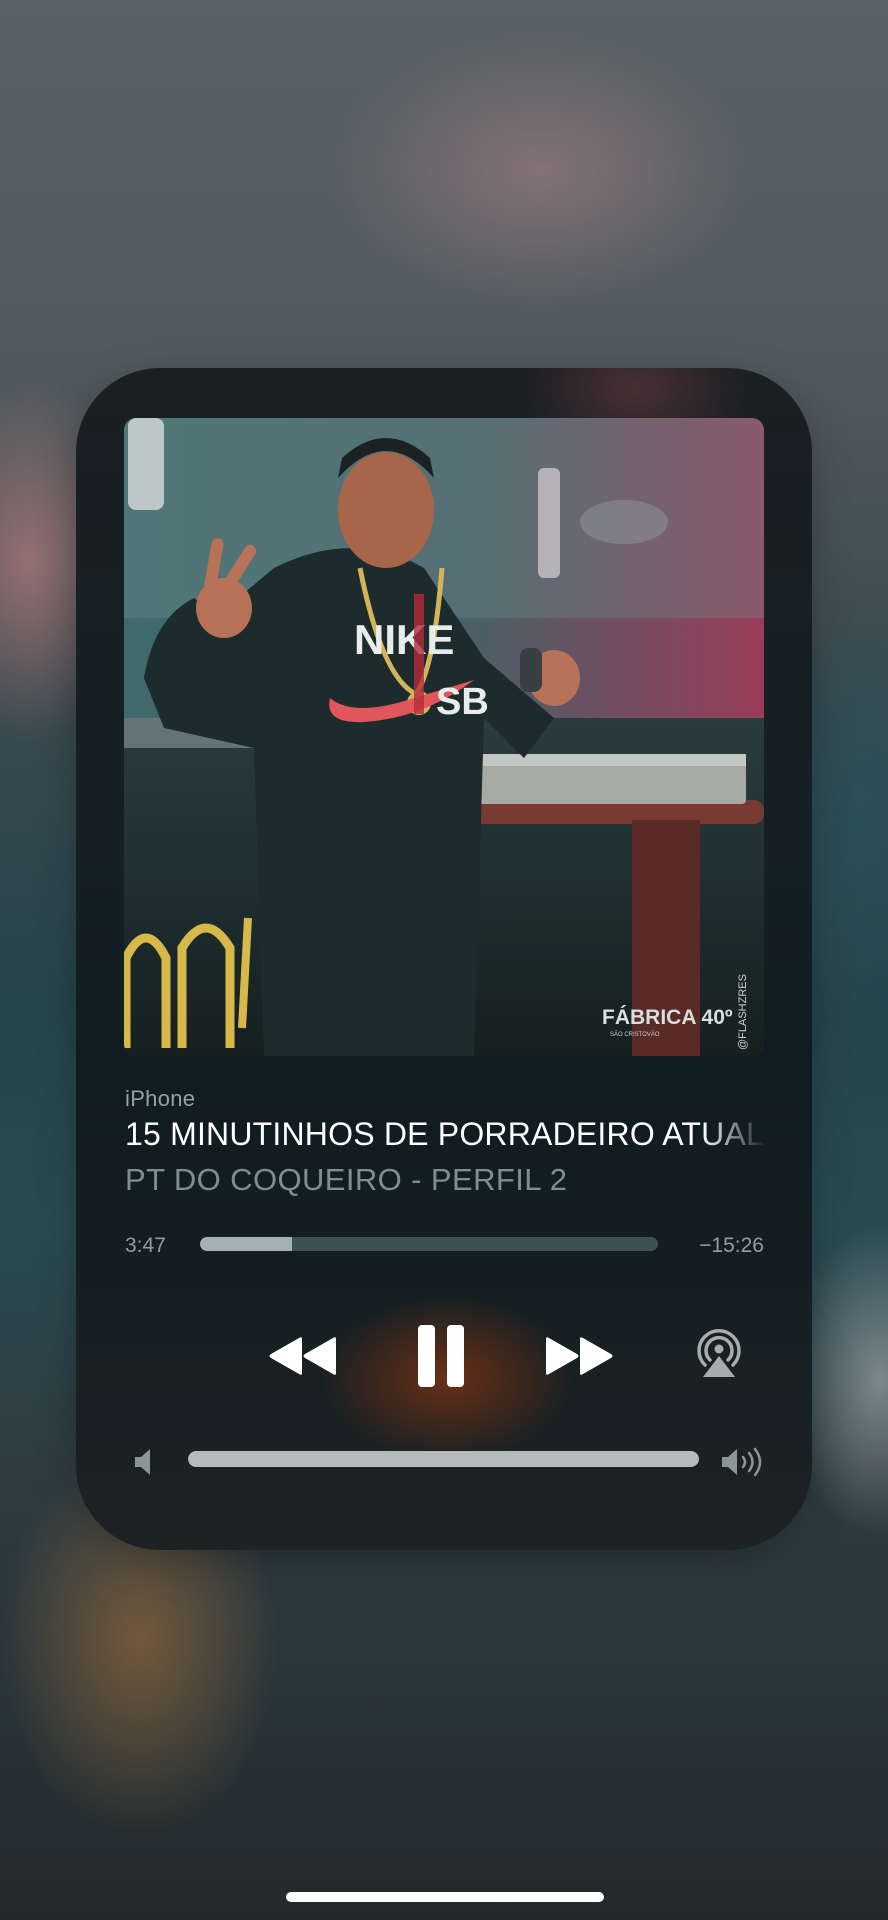  I want to click on remaining-time: −15:26, so click(731, 1245).